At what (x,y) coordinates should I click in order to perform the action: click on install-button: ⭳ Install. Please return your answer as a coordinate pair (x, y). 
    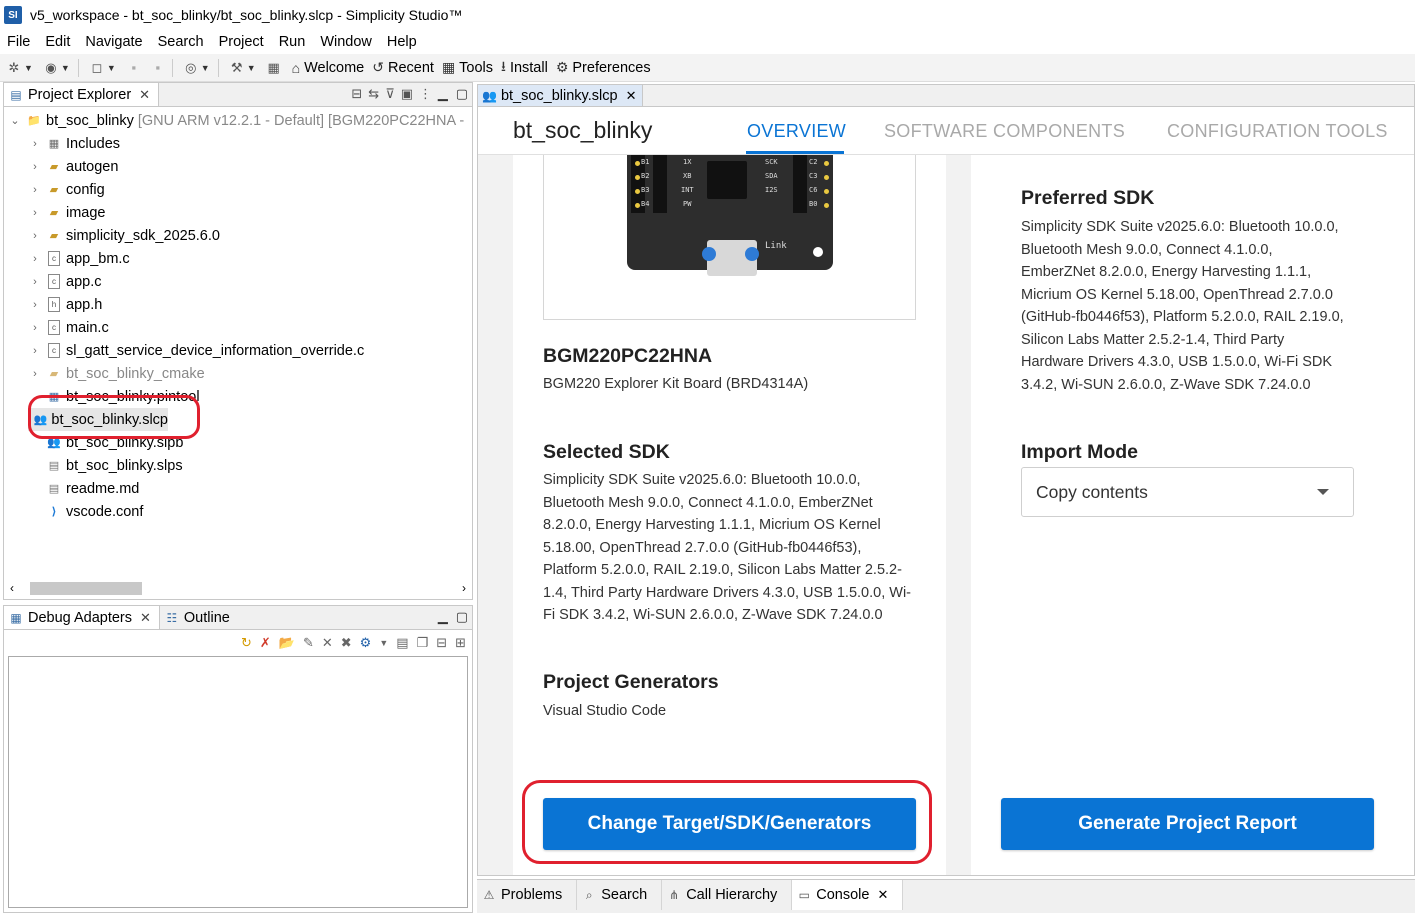
    Looking at the image, I should click on (524, 68).